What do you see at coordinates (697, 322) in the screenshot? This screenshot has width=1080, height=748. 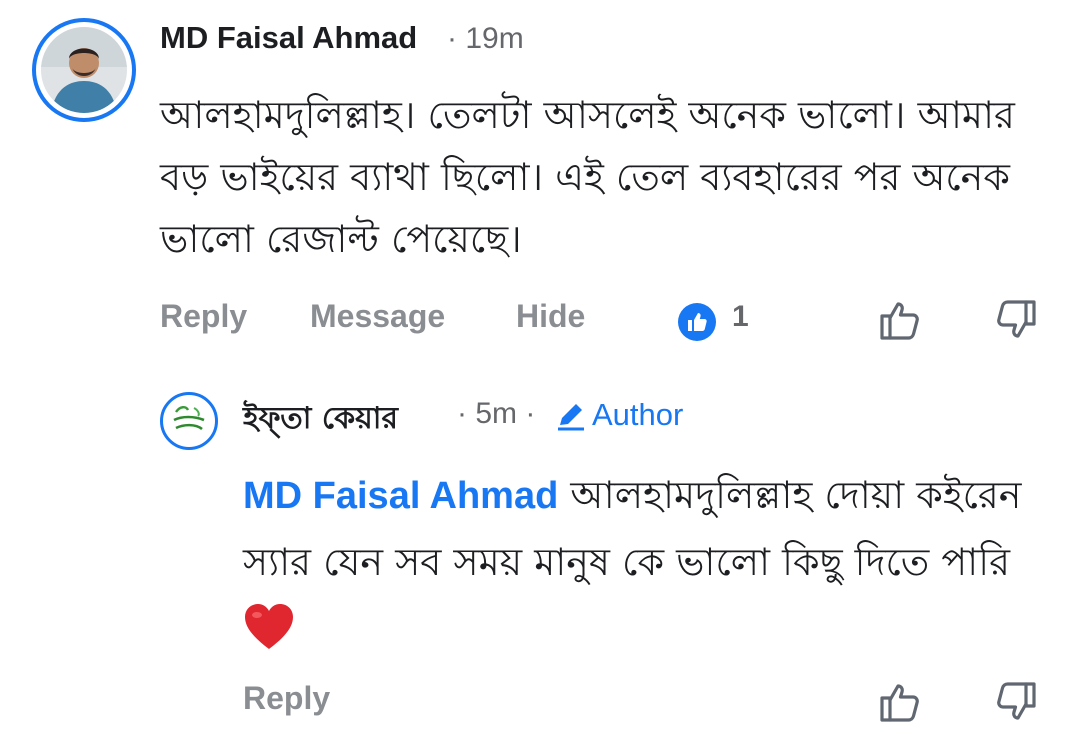 I see `like-reaction-icon` at bounding box center [697, 322].